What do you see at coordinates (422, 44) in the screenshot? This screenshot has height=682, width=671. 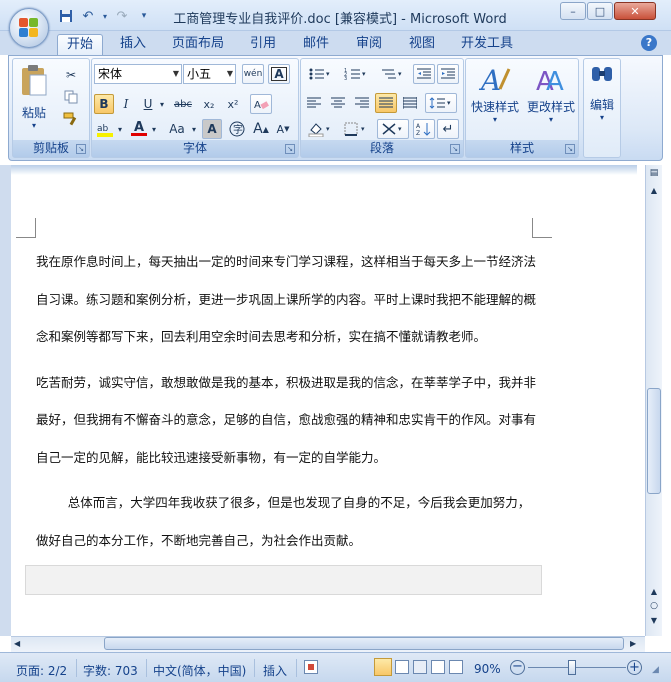 I see `tab-view: 视图` at bounding box center [422, 44].